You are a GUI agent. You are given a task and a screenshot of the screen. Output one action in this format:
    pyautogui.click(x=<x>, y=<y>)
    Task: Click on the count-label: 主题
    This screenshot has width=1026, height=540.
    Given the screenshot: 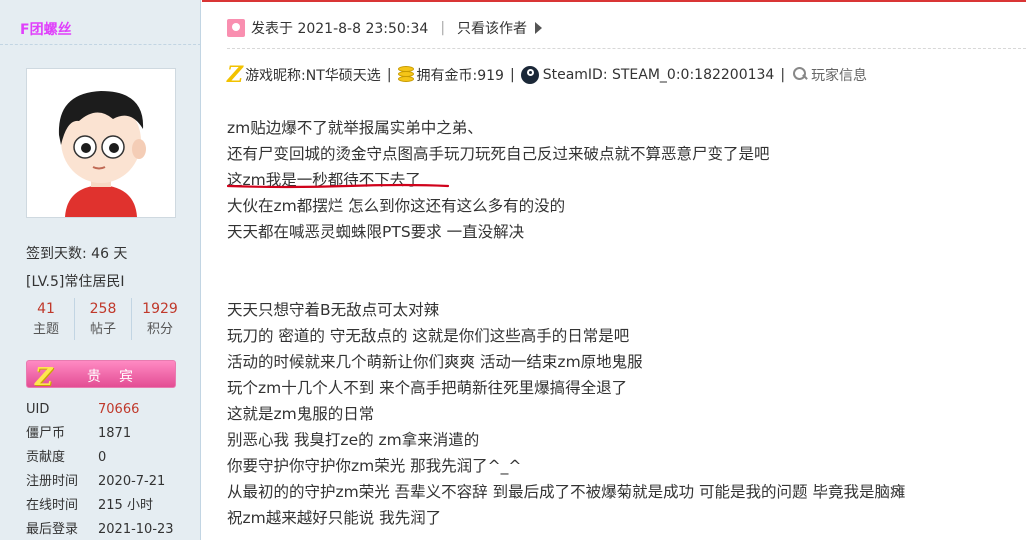 What is the action you would take?
    pyautogui.click(x=45, y=329)
    